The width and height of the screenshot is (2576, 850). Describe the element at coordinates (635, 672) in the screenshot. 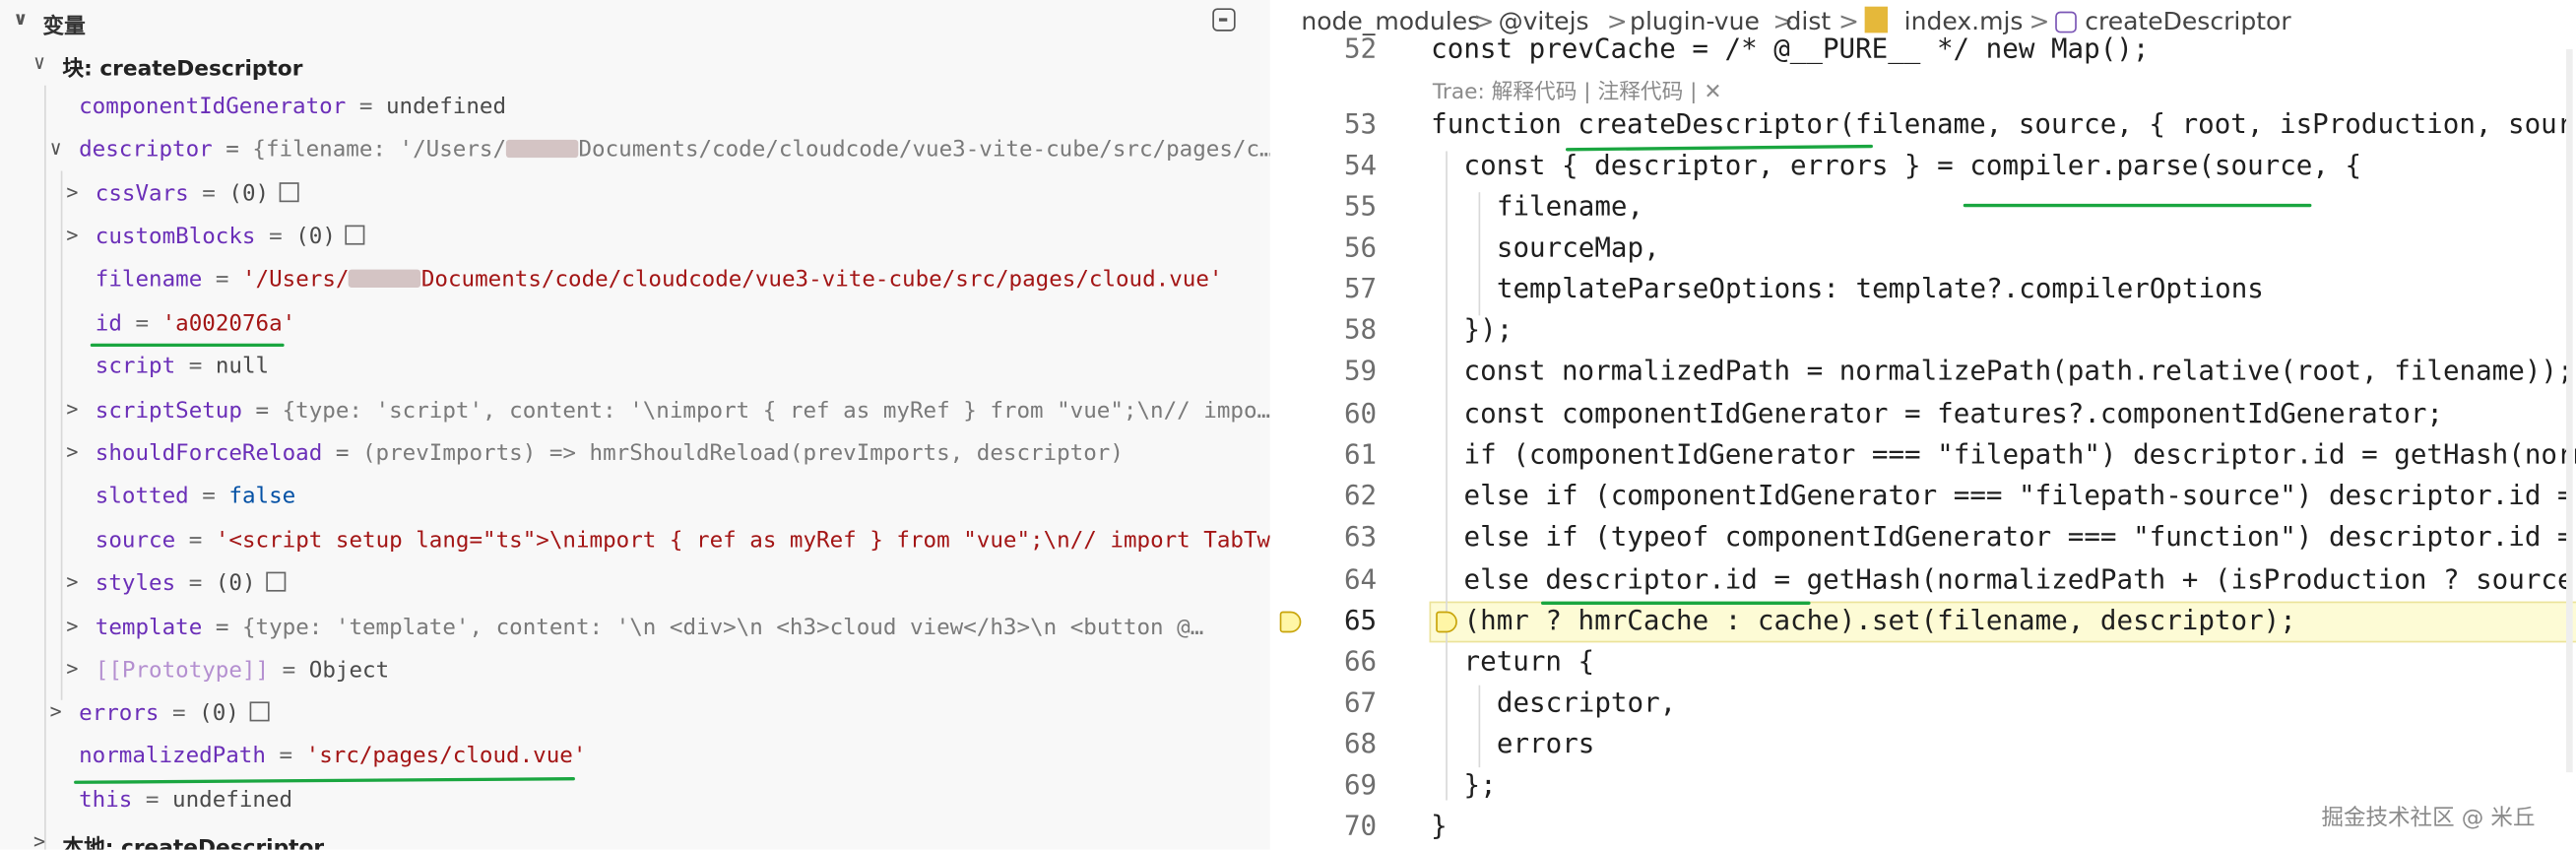

I see `variable-row: > [[Prototype]] = Object` at that location.